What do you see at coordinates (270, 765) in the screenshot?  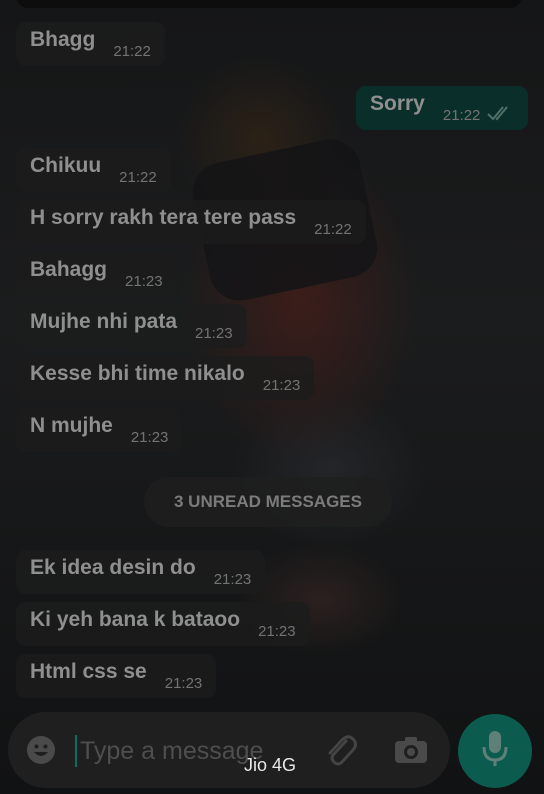 I see `network-toast: Jio 4G` at bounding box center [270, 765].